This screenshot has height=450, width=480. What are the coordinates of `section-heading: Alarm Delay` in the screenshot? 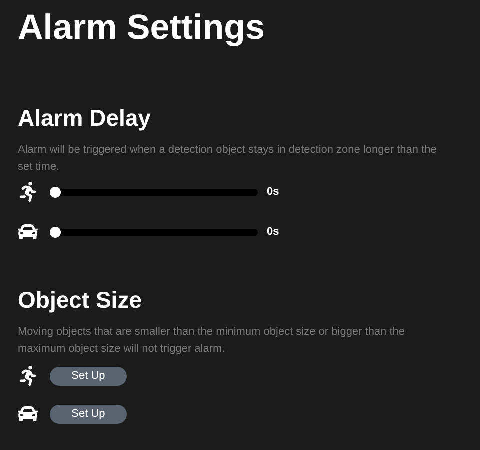 It's located at (85, 118).